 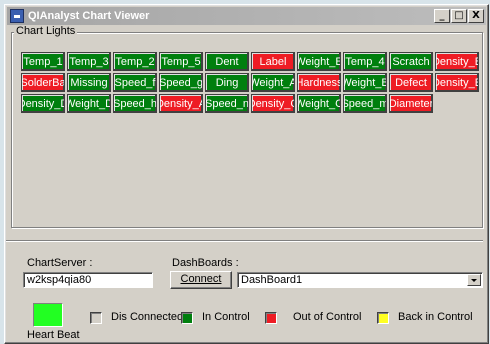 What do you see at coordinates (227, 61) in the screenshot?
I see `chart-light-dent: Dent` at bounding box center [227, 61].